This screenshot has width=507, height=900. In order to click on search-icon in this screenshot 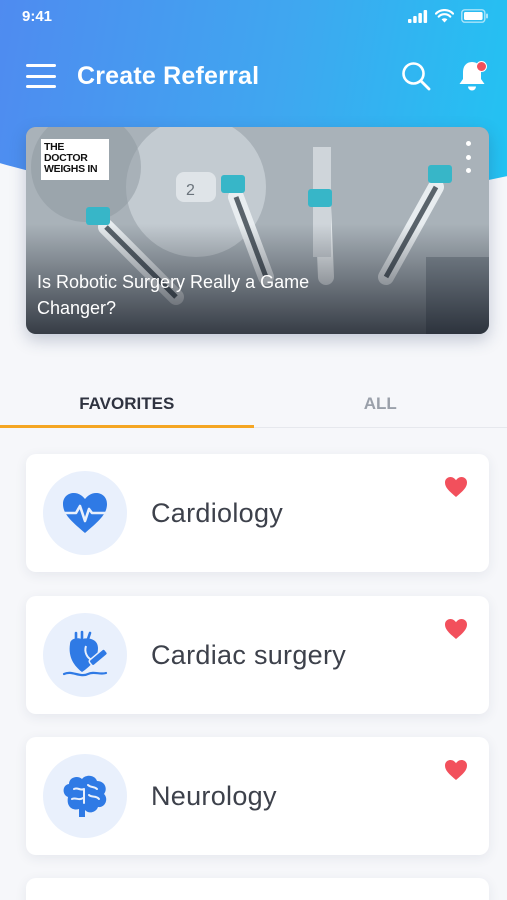, I will do `click(416, 76)`.